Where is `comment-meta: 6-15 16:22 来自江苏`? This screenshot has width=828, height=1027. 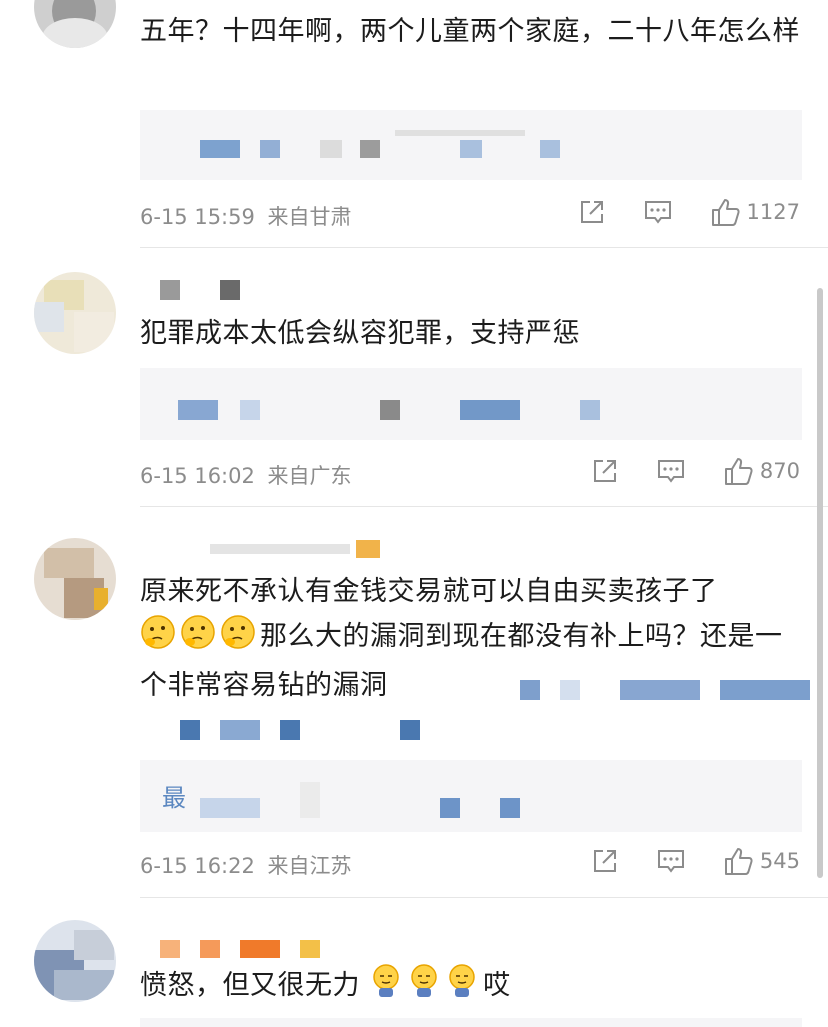 comment-meta: 6-15 16:22 来自江苏 is located at coordinates (246, 865).